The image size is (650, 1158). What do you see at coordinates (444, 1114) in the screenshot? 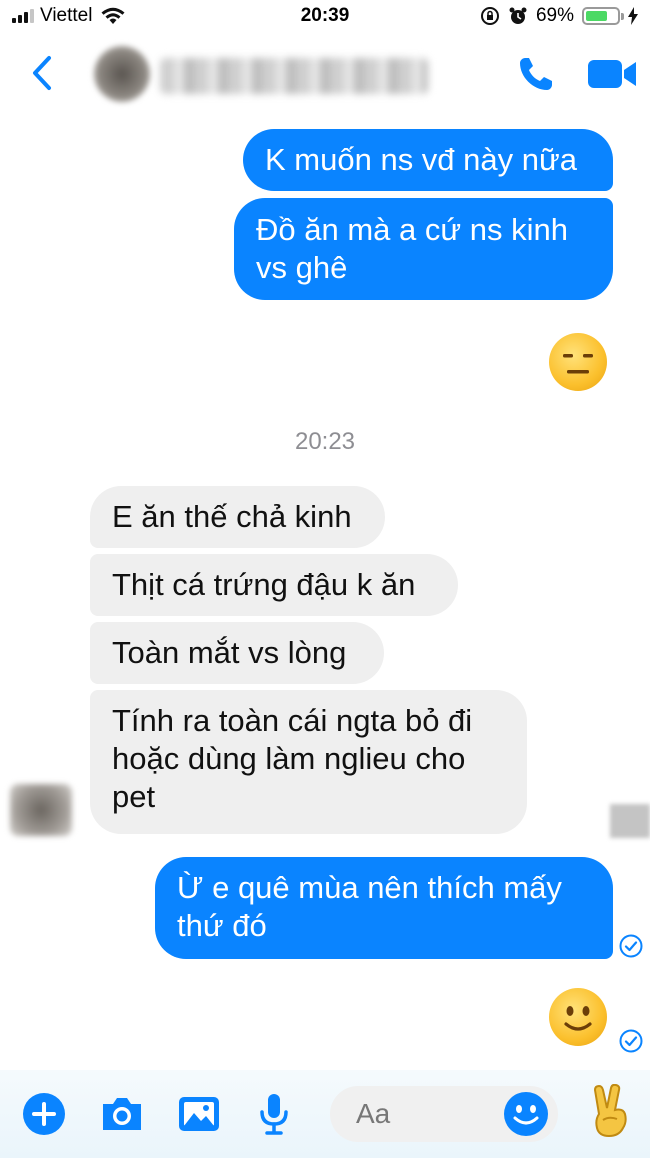
I see `message-input: Aa` at bounding box center [444, 1114].